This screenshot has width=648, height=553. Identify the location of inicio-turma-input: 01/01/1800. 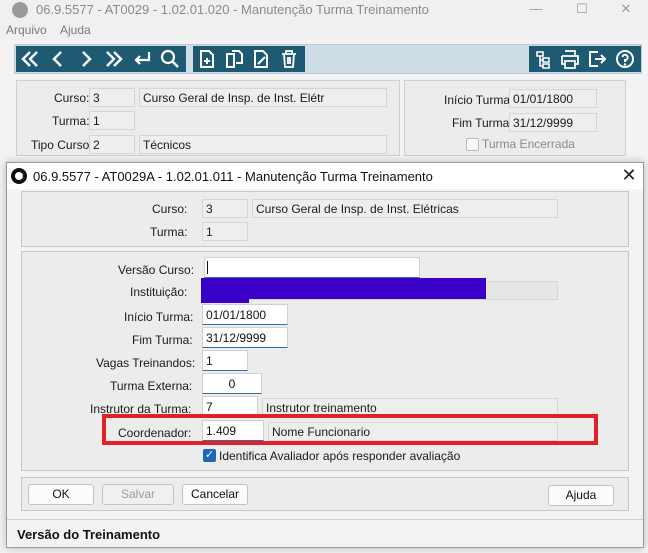
(245, 314).